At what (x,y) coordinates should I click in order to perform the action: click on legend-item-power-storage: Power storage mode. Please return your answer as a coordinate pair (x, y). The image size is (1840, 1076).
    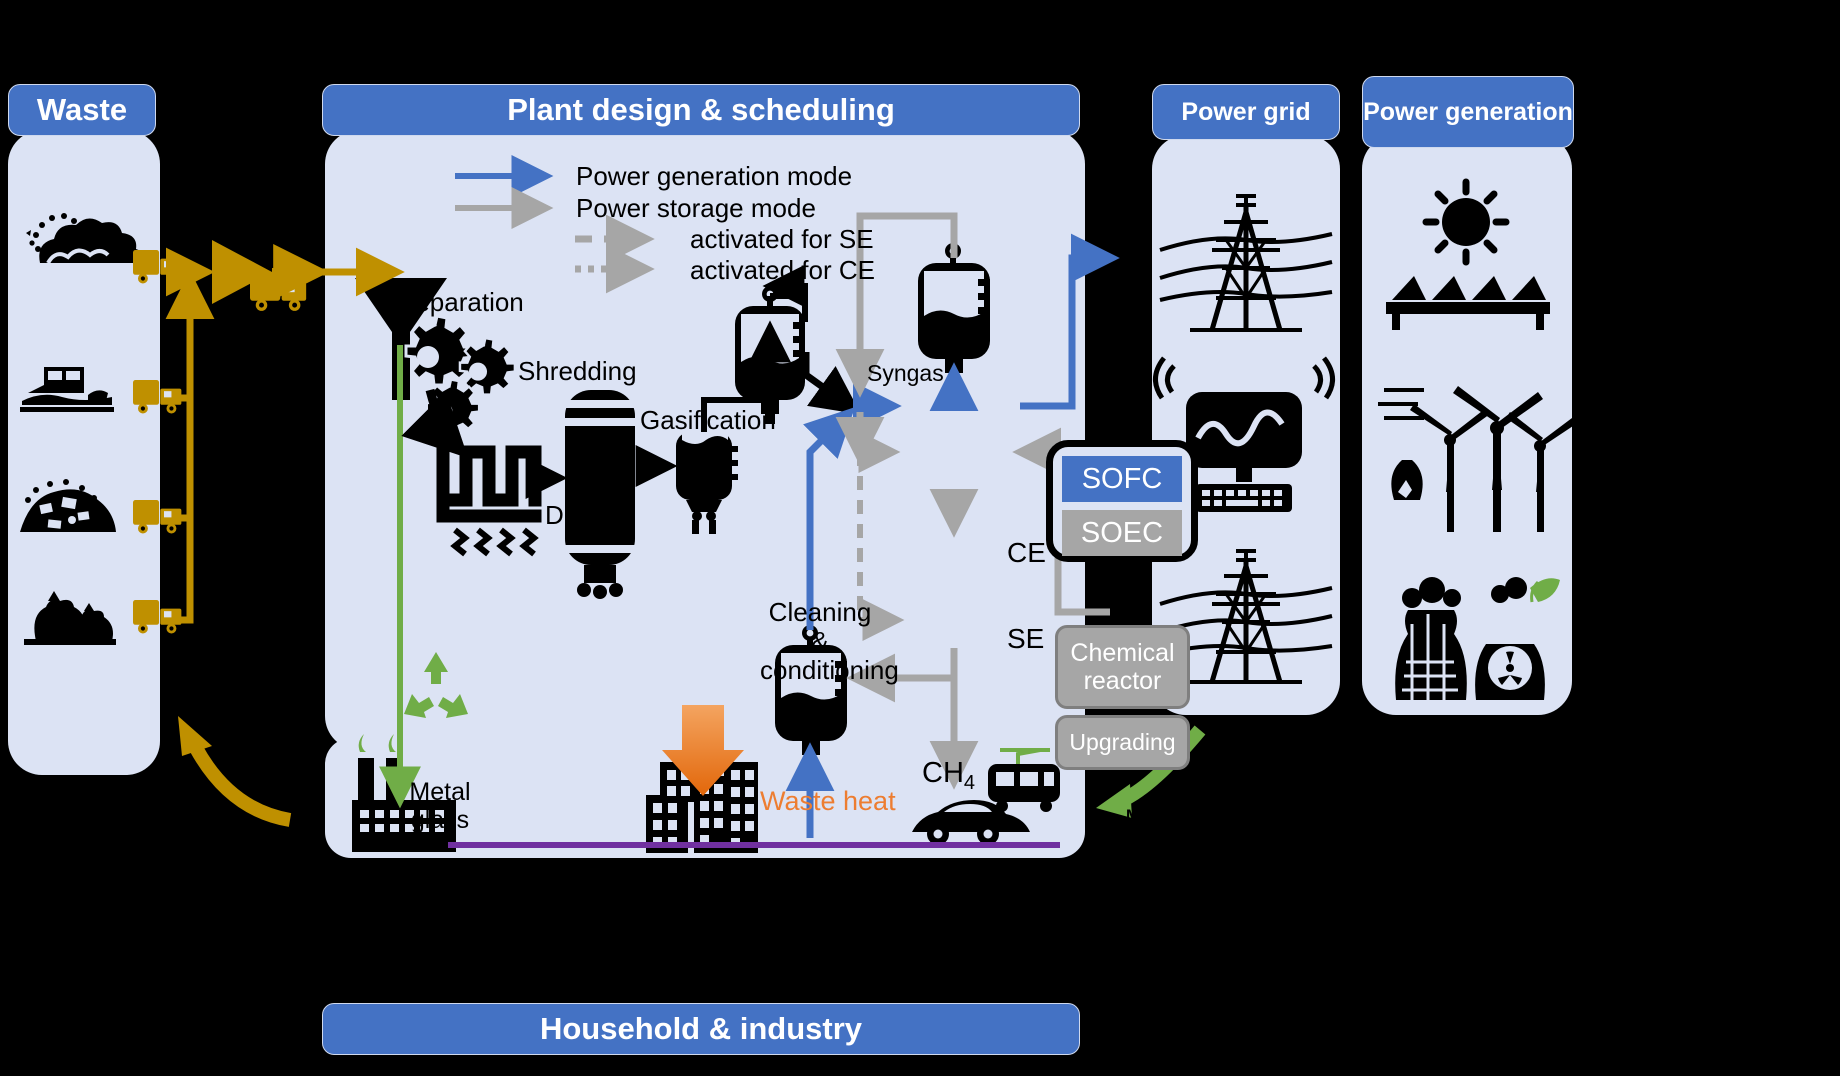
    Looking at the image, I should click on (714, 208).